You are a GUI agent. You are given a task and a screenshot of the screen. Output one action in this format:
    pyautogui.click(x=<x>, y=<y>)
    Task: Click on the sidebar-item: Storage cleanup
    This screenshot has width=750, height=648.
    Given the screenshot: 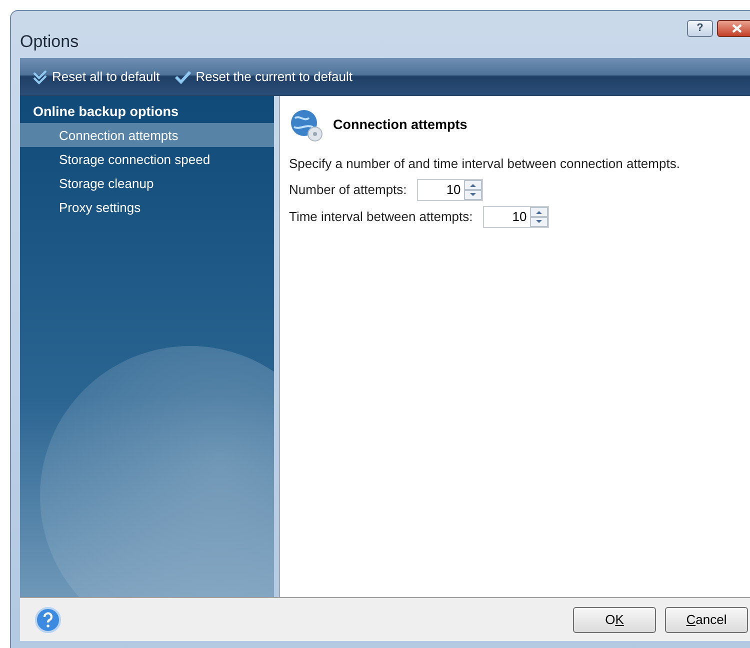 What is the action you would take?
    pyautogui.click(x=147, y=183)
    